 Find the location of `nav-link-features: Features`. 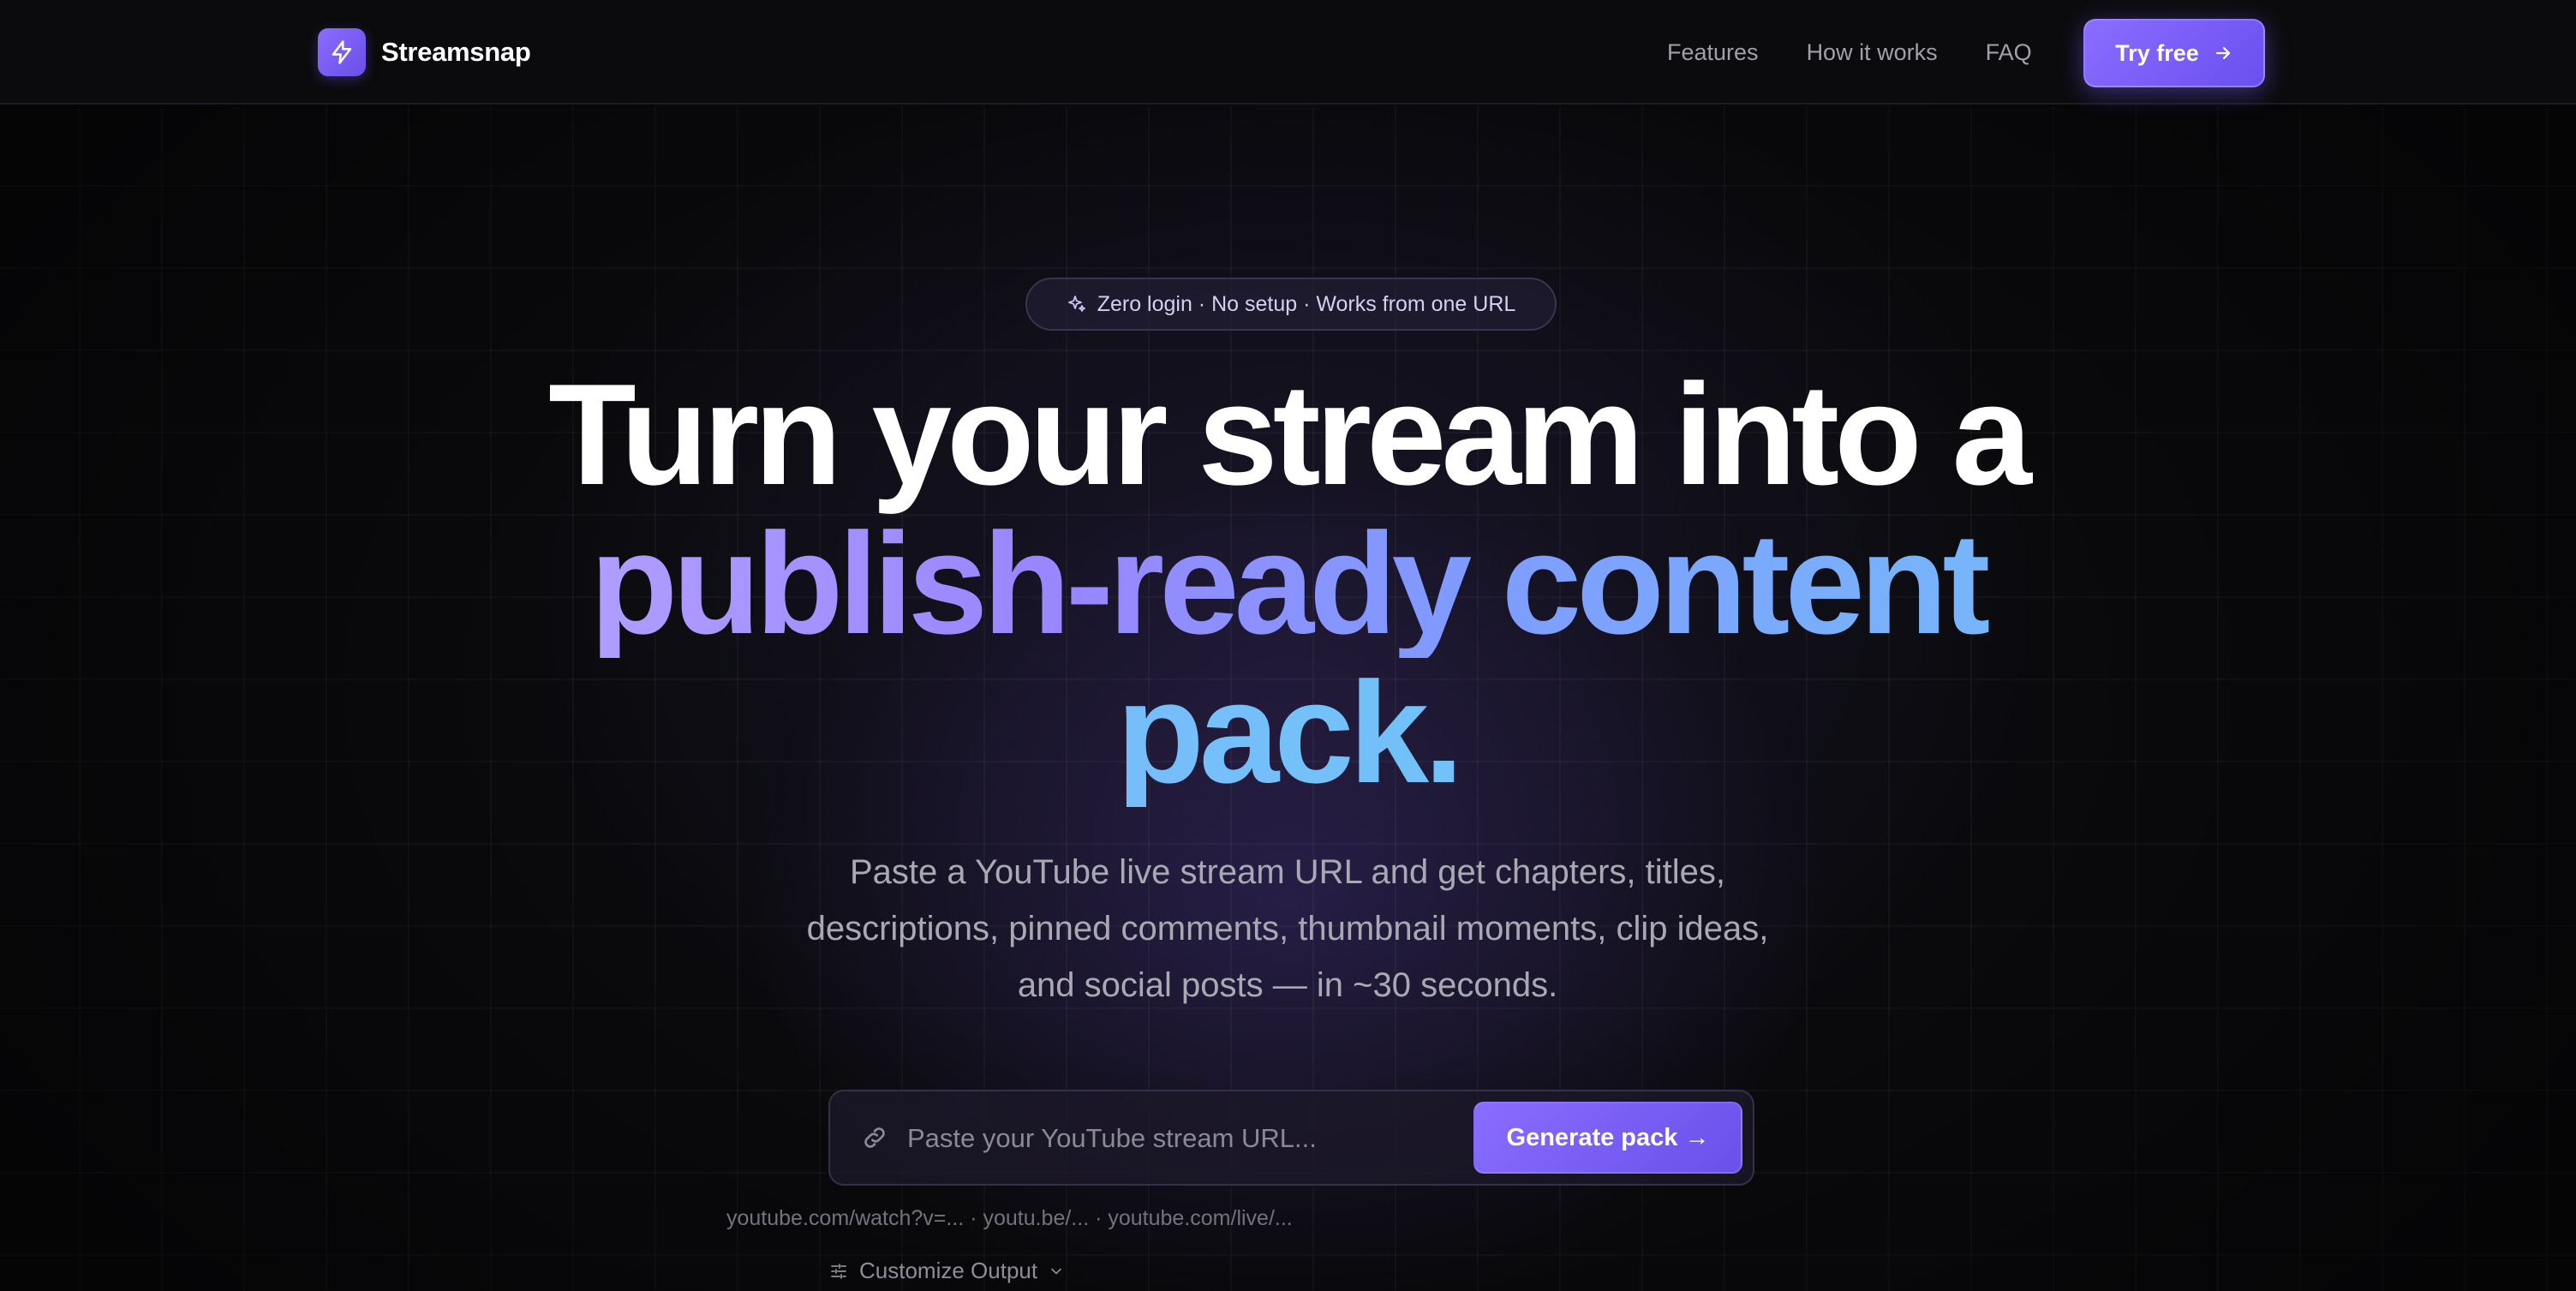

nav-link-features: Features is located at coordinates (1713, 53).